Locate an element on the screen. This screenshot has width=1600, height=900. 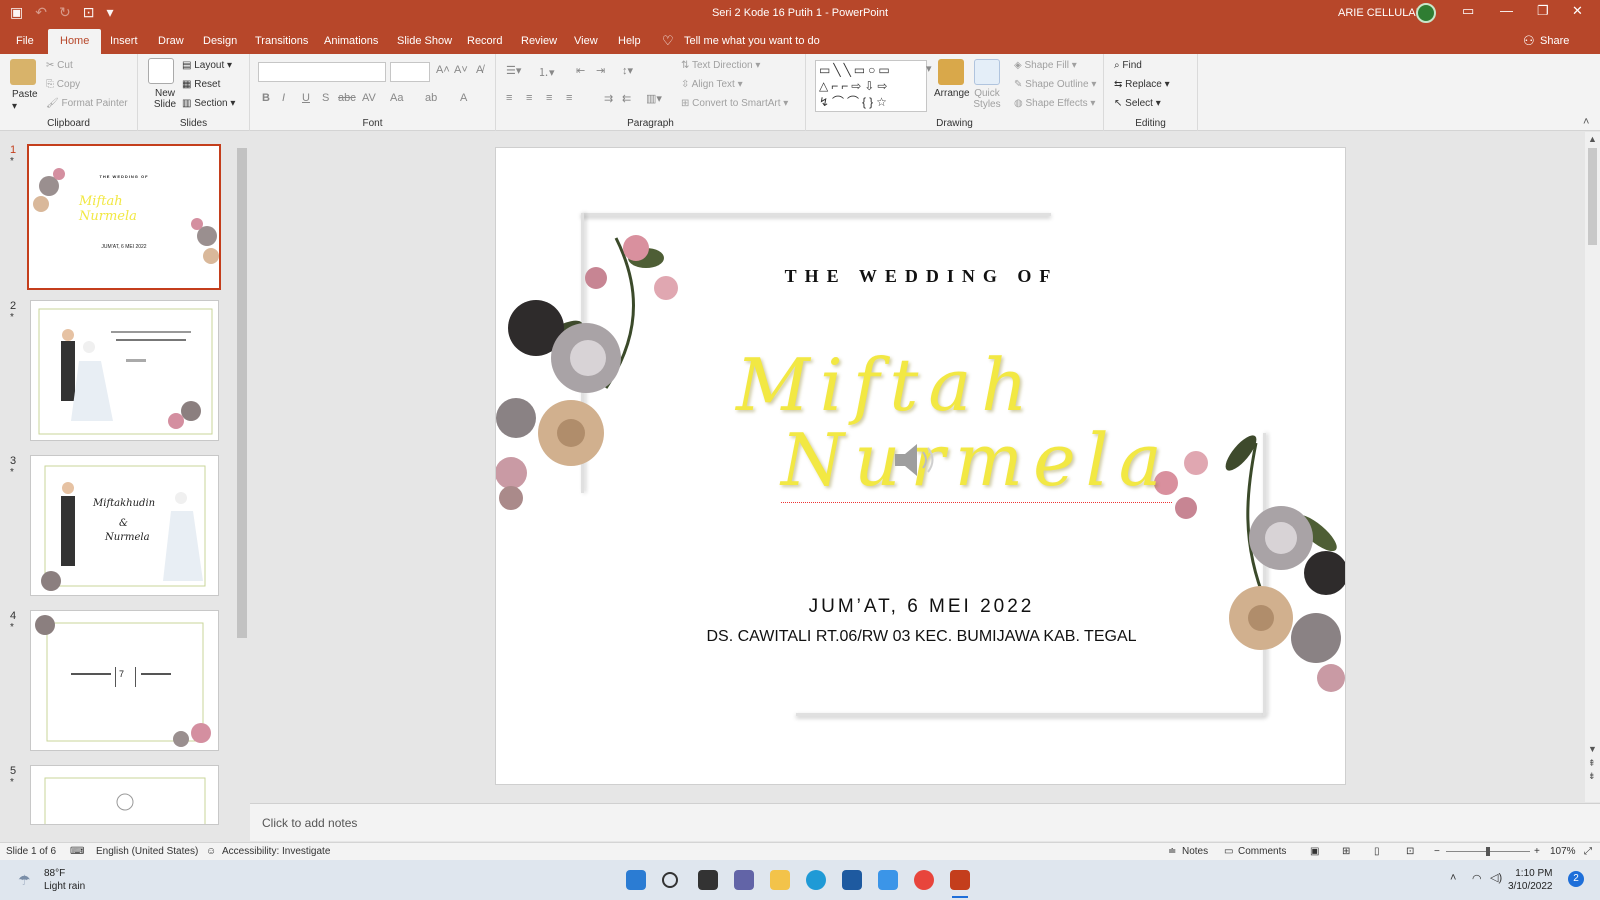
bullets-icon: ☰▾ is located at coordinates (513, 70).